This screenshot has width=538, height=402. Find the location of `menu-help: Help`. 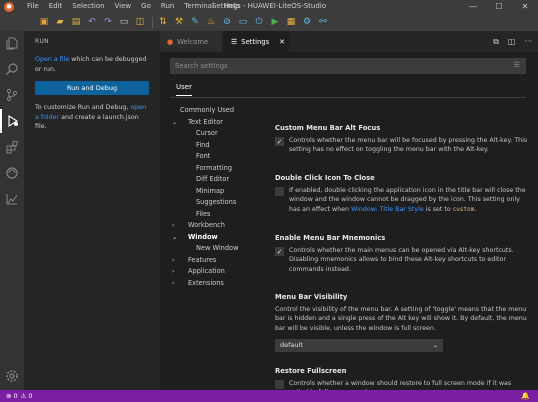

menu-help: Help is located at coordinates (232, 6).